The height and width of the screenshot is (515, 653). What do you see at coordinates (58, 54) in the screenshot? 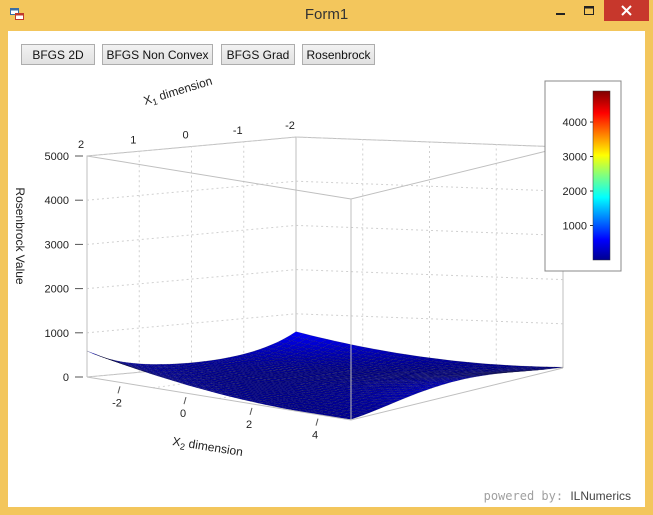
I see `bfgs-2d-button: BFGS 2D` at bounding box center [58, 54].